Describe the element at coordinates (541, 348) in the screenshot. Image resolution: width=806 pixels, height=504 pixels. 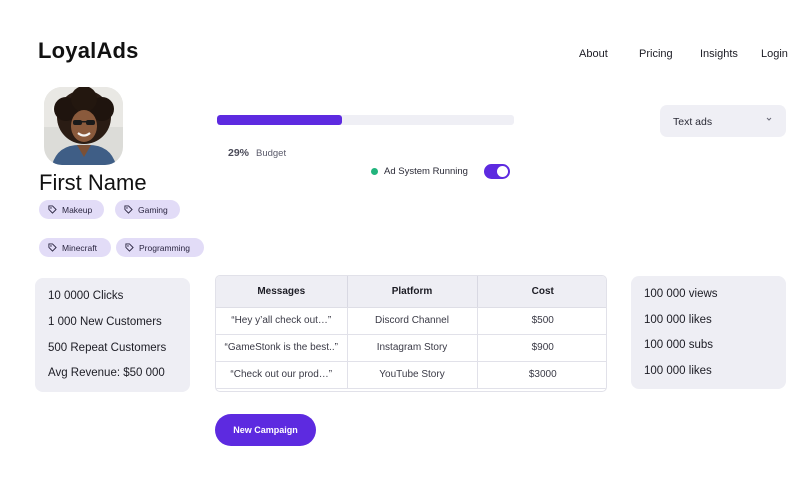
I see `cell-cost: $900` at that location.